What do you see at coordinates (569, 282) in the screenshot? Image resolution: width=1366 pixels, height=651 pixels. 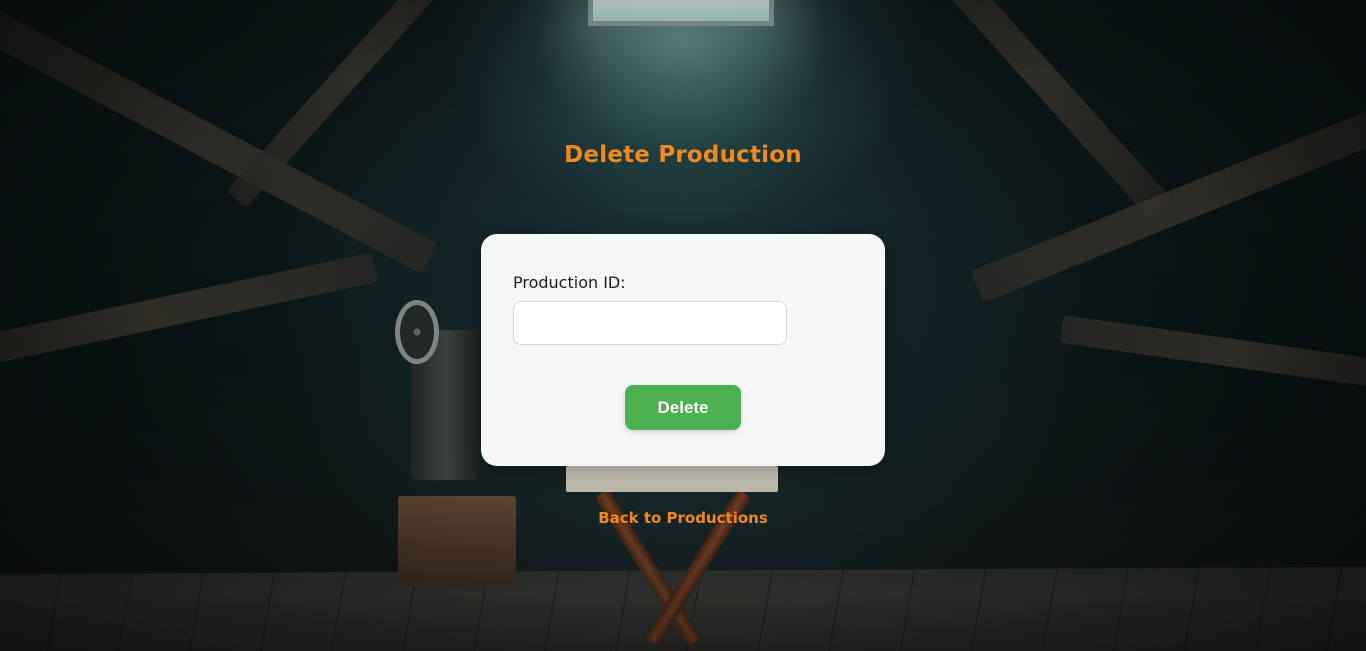 I see `production-id-label: Production ID:` at bounding box center [569, 282].